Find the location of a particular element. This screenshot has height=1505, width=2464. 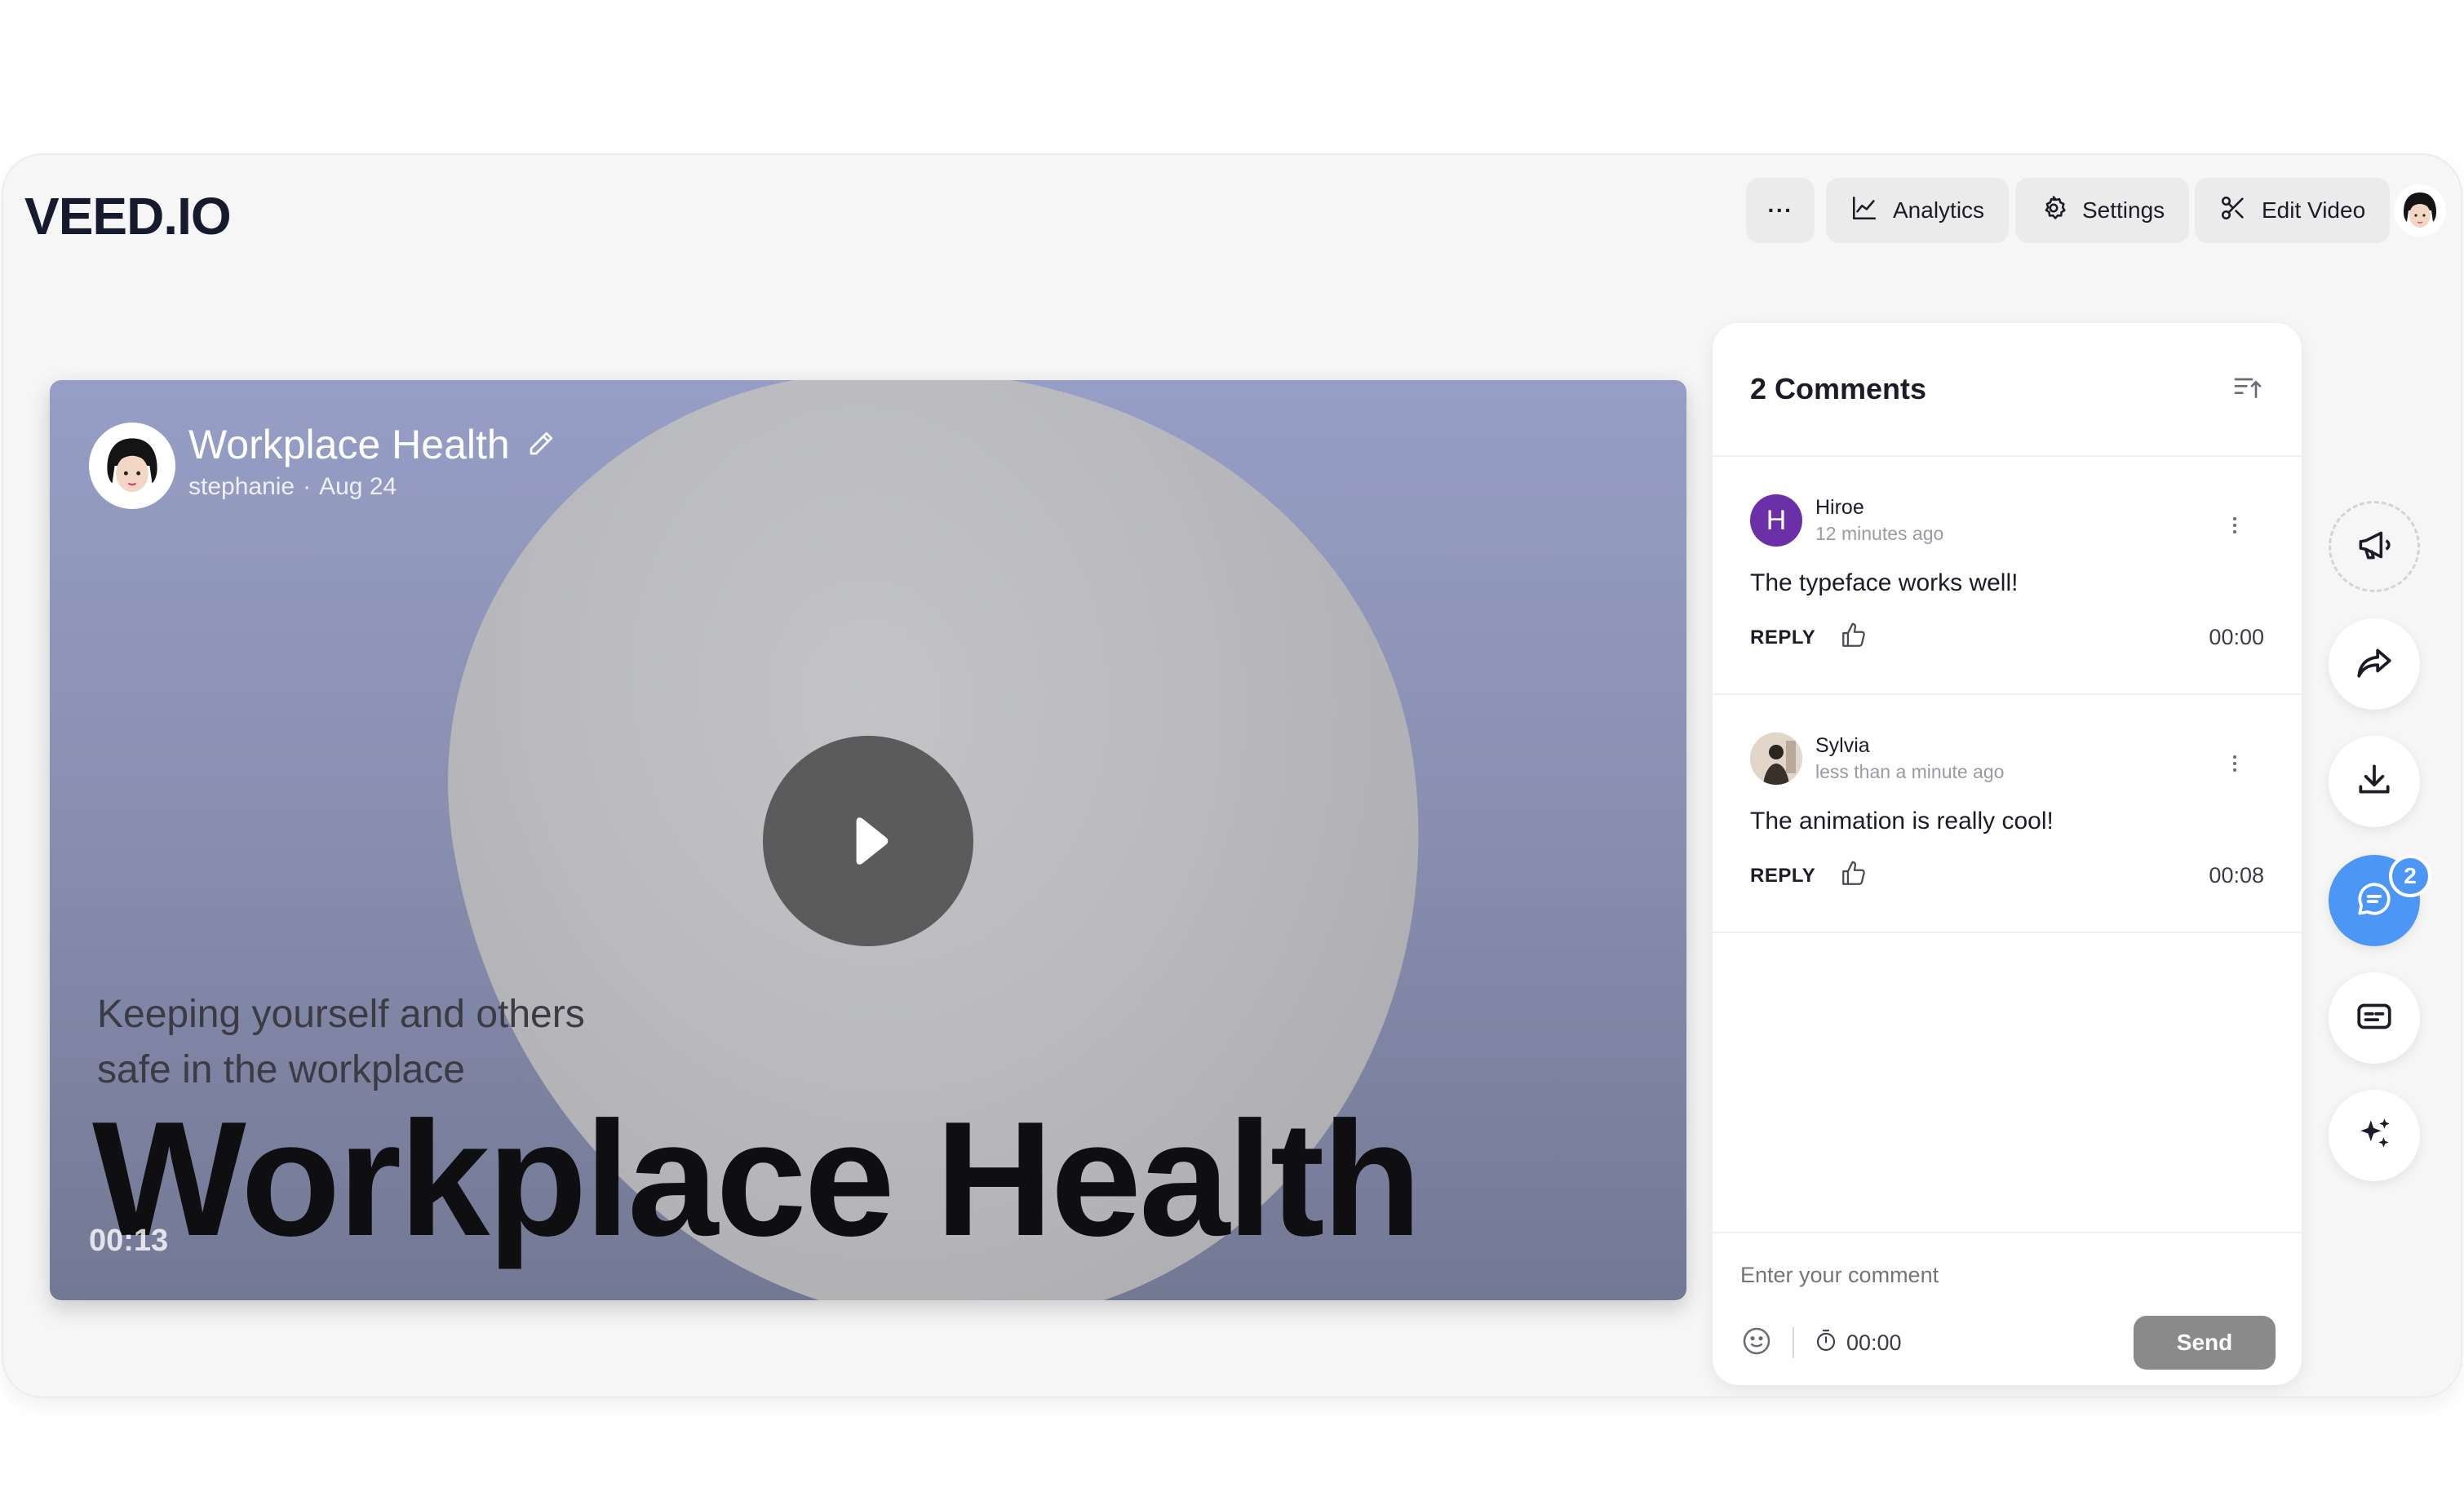

tagline-line-1: Keeping yourself and others is located at coordinates (341, 1014).